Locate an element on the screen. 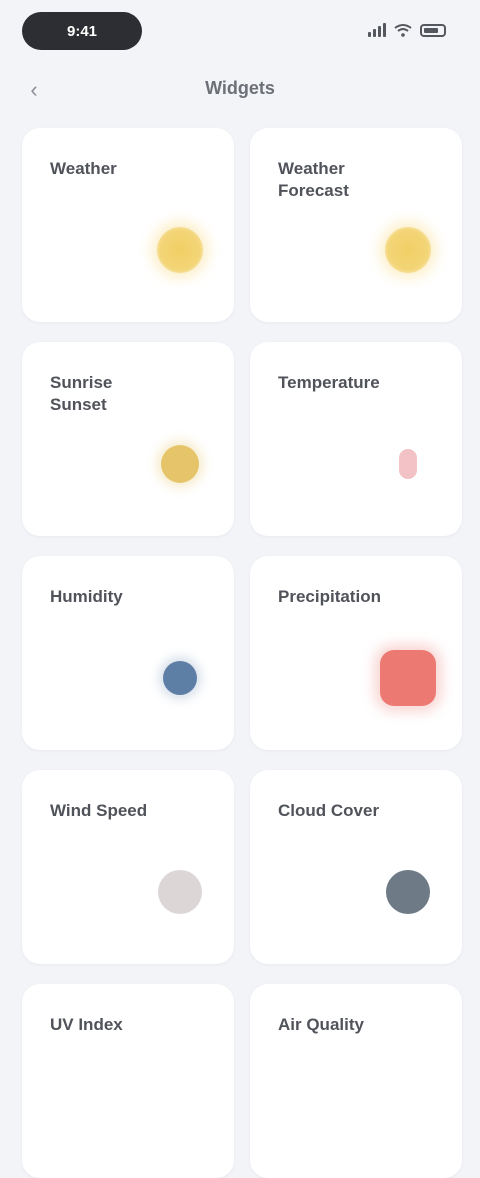 The width and height of the screenshot is (480, 1178). cloud-icon is located at coordinates (408, 892).